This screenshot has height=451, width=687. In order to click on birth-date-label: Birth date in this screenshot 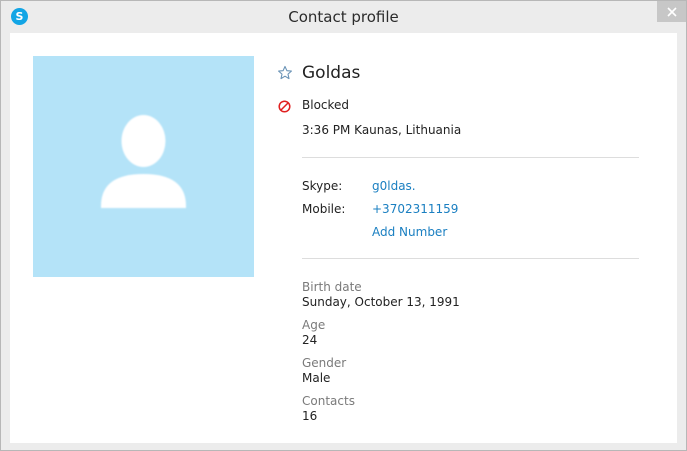, I will do `click(332, 287)`.